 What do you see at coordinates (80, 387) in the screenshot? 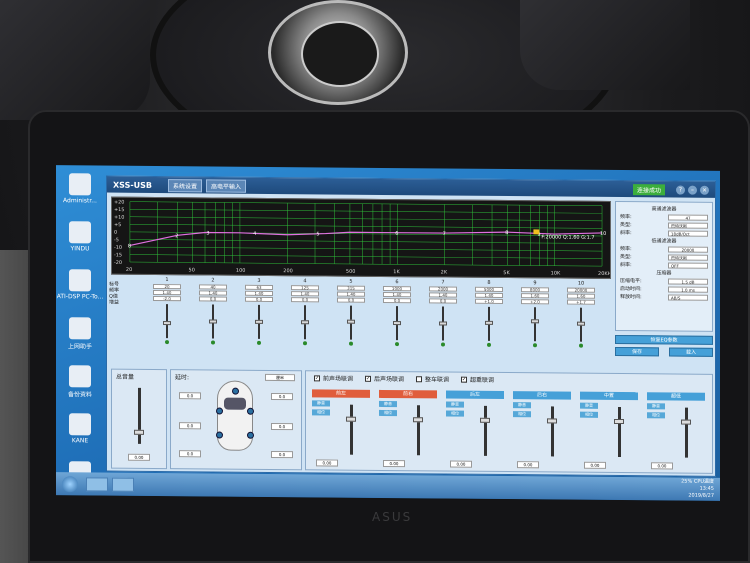
I see `desktop-icon: 备份资料` at bounding box center [80, 387].